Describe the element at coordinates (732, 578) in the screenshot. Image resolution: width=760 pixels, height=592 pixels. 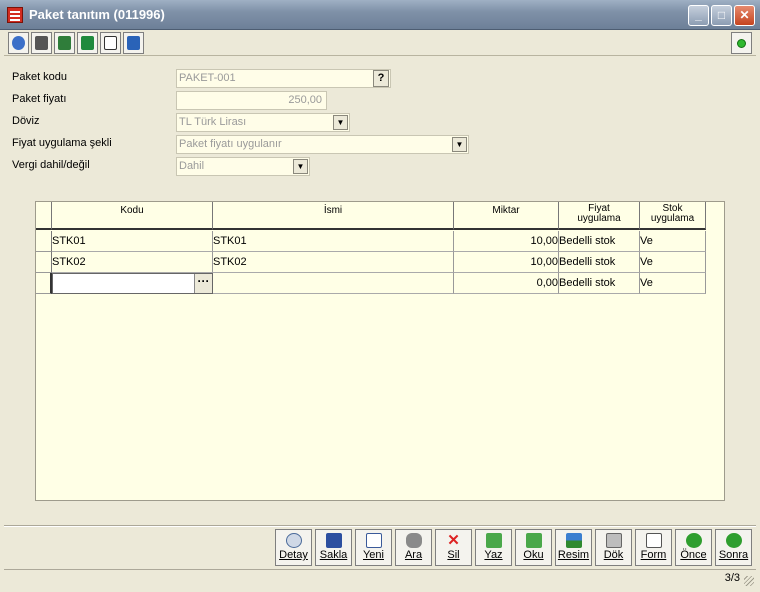
I see `record-counter: 3/3` at that location.